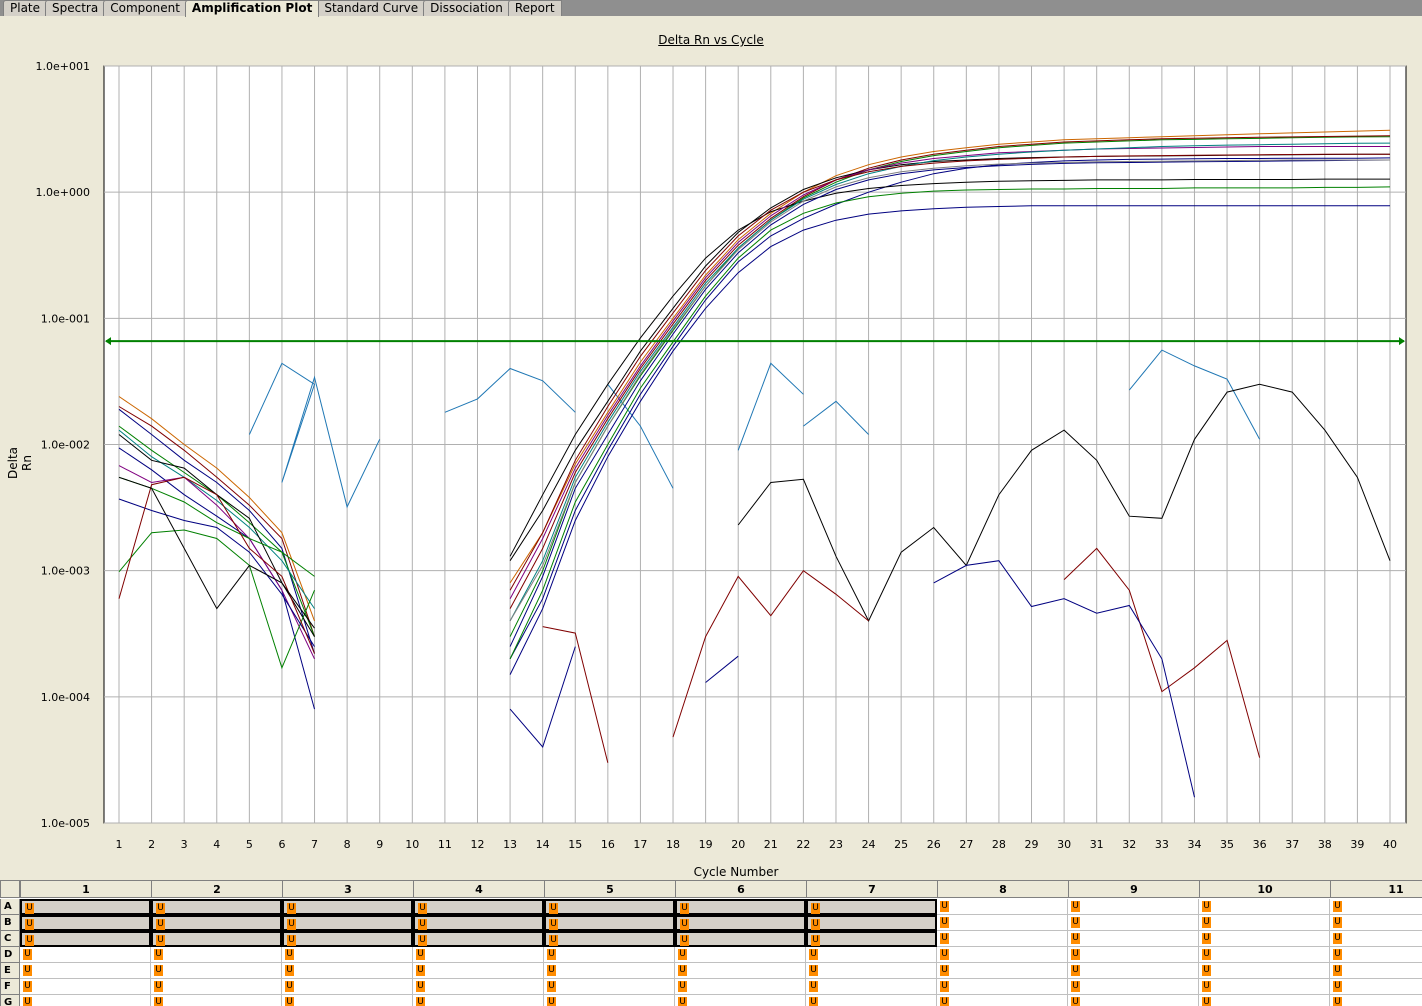 The width and height of the screenshot is (1422, 1006). I want to click on plate-column-header: 5, so click(610, 889).